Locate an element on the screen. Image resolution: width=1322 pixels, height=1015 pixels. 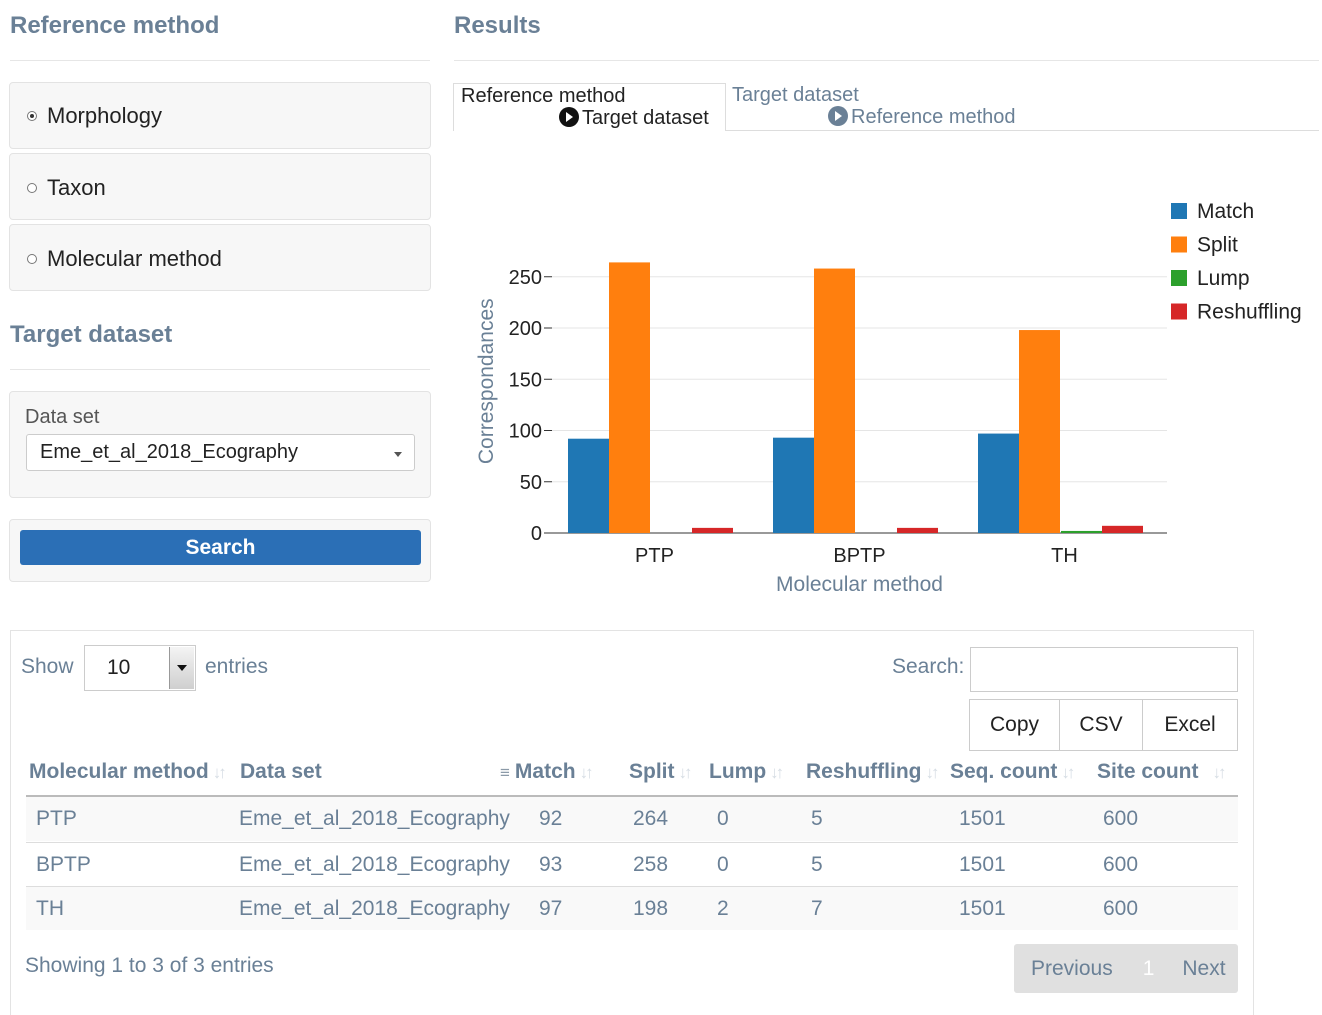
tab-line1: Target dataset is located at coordinates (795, 95).